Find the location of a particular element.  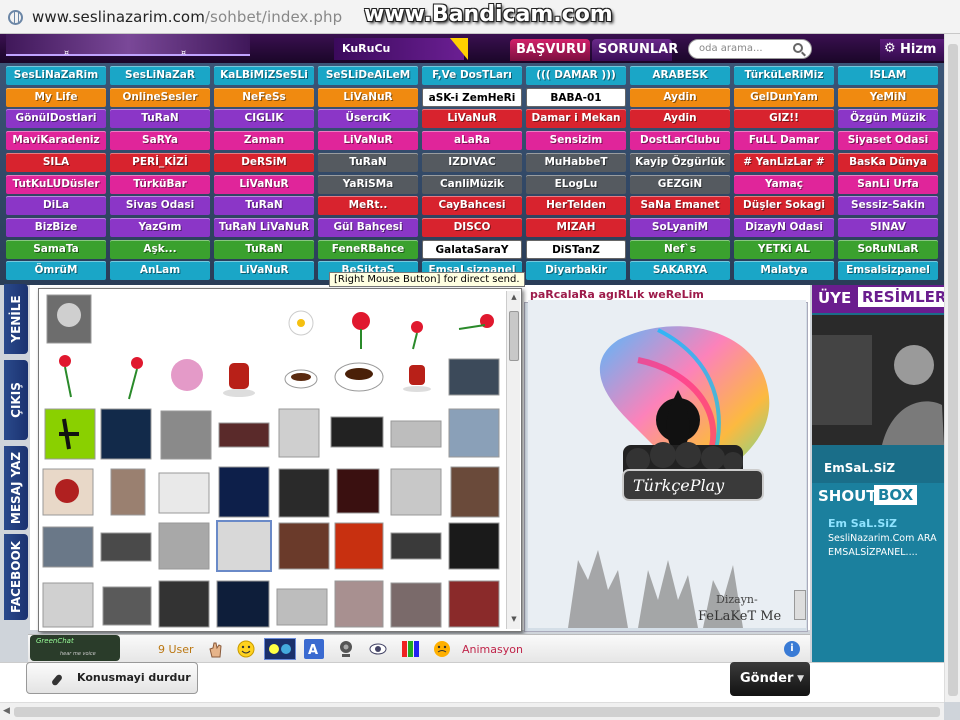

scroll-left-icon: ◀ is located at coordinates (6, 711).